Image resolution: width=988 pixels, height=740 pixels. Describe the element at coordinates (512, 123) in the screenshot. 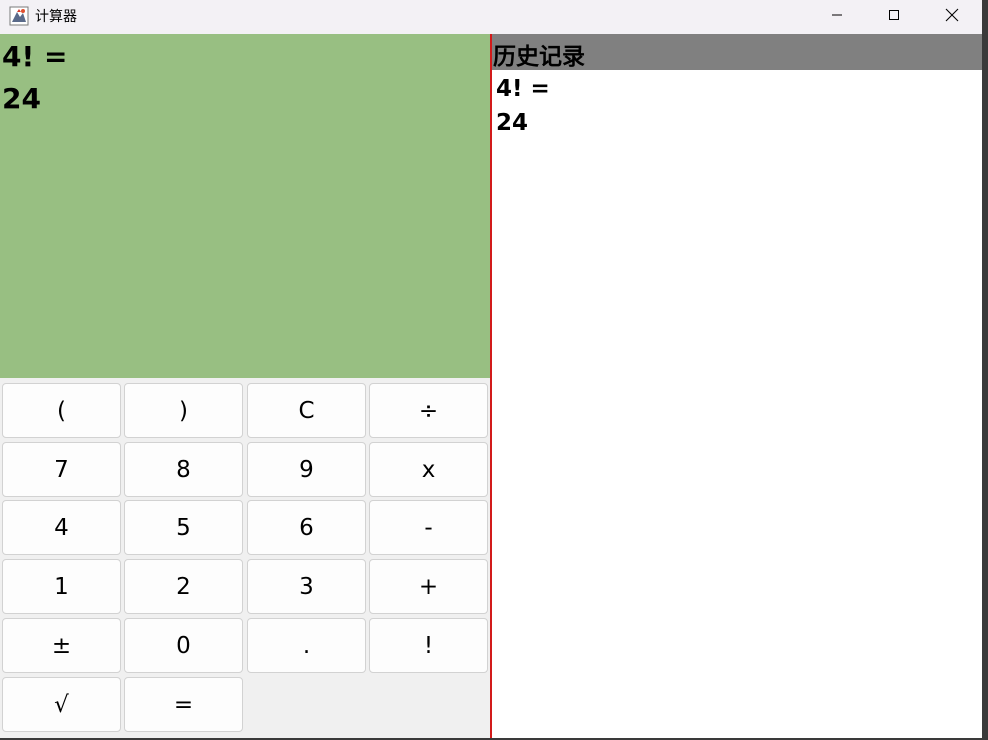

I see `history-entry: 24` at that location.